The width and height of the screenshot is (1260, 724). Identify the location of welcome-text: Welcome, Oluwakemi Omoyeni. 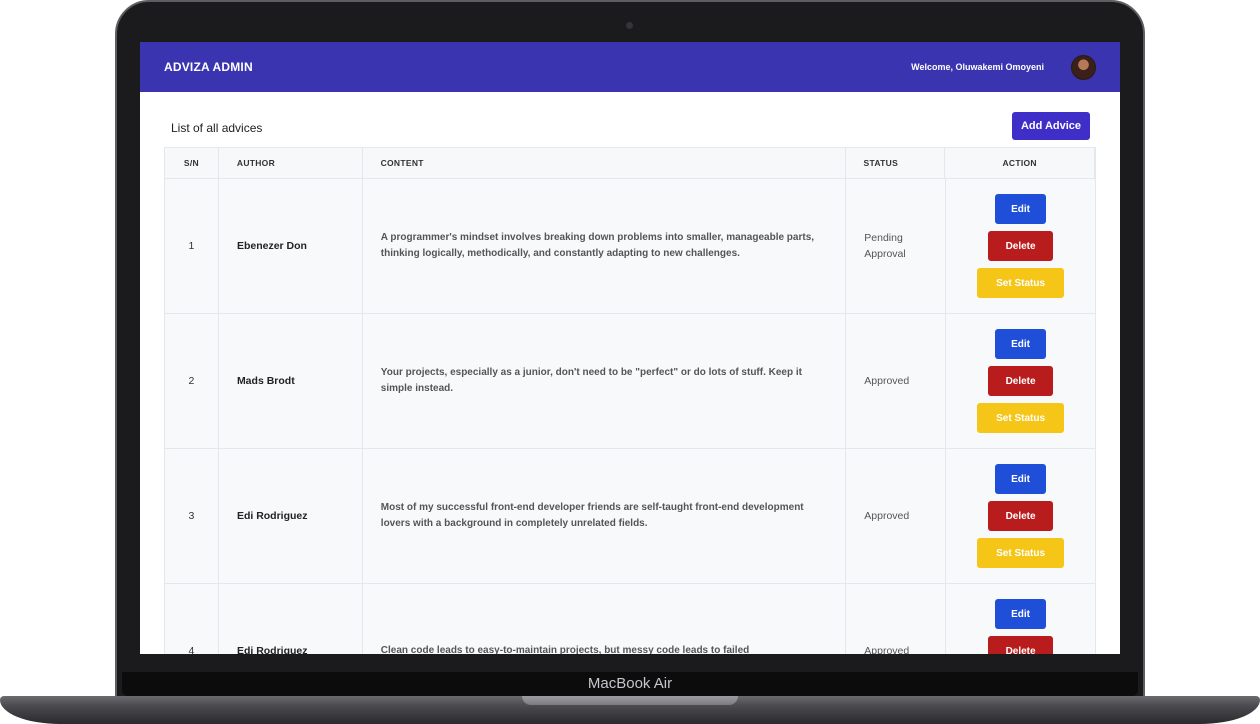
(977, 67).